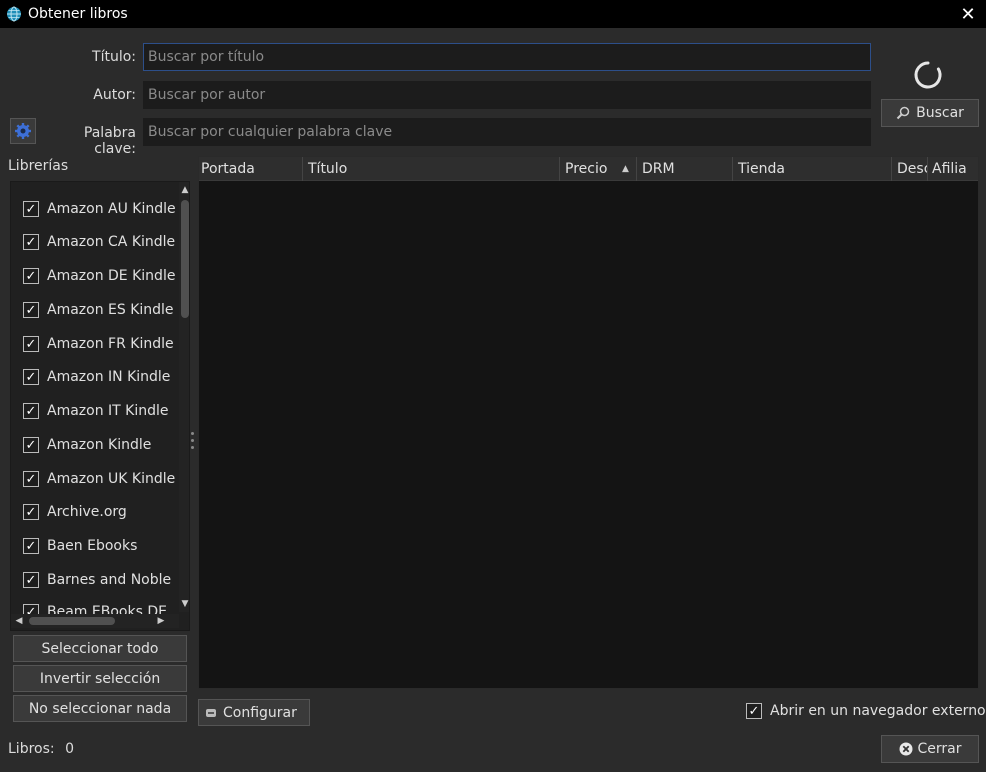  I want to click on keyword-search-input, so click(507, 132).